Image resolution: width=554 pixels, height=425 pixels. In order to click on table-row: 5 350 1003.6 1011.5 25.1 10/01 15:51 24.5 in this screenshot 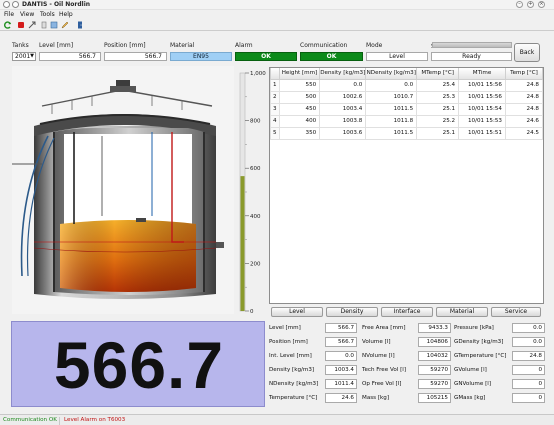, I will do `click(407, 133)`.